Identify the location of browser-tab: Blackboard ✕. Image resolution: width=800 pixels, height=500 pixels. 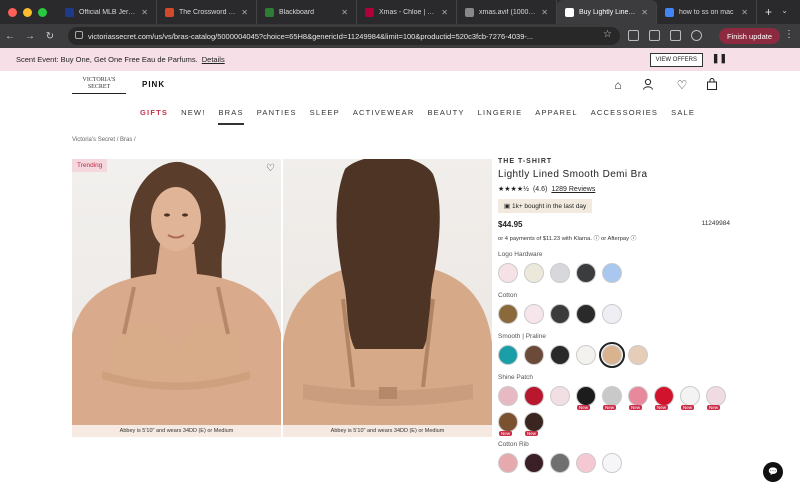
(307, 12).